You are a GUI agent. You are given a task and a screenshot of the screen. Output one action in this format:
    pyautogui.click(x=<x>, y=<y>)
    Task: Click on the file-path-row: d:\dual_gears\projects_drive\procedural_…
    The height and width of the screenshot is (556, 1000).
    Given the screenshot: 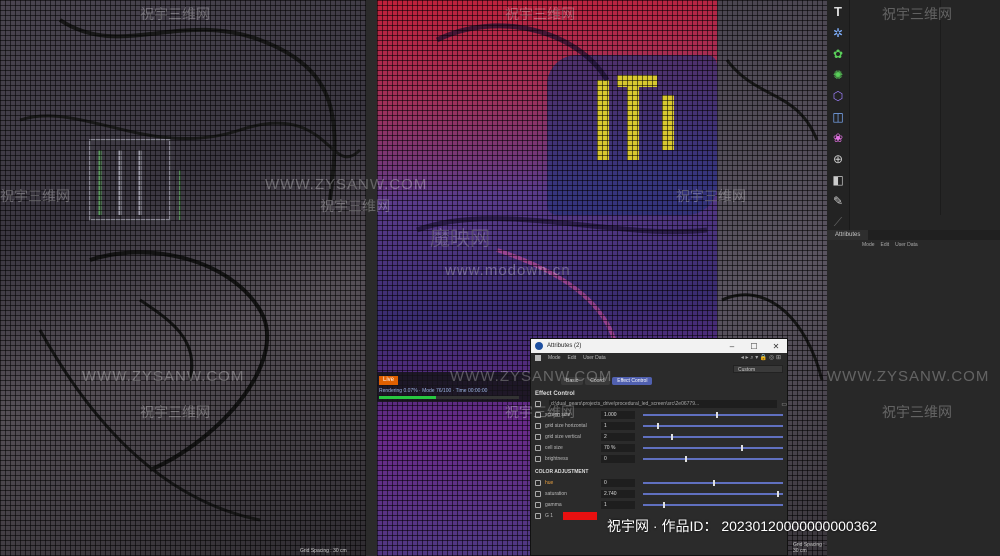 What is the action you would take?
    pyautogui.click(x=659, y=404)
    